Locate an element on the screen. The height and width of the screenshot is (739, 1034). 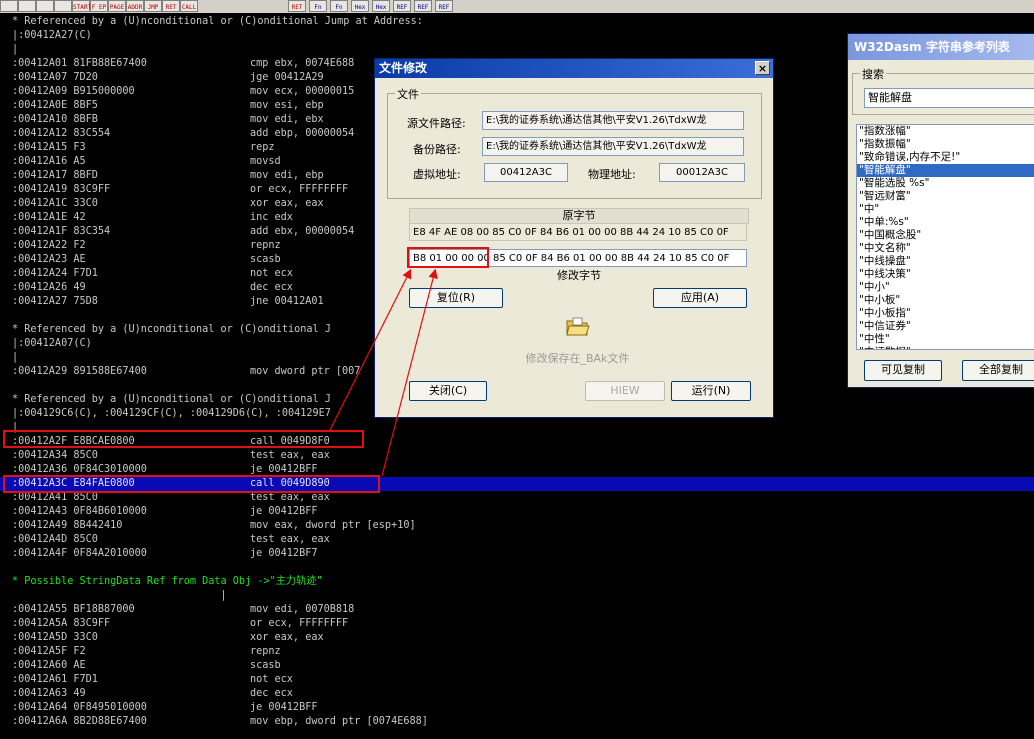
annotation-arrows is located at coordinates (383, 372).